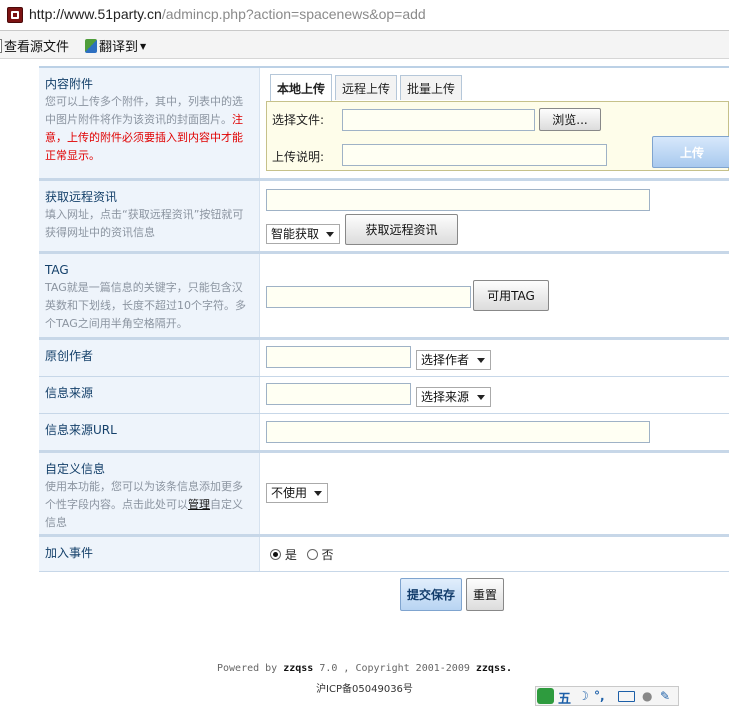 The height and width of the screenshot is (707, 729). Describe the element at coordinates (275, 554) in the screenshot. I see `event-yes-radio` at that location.